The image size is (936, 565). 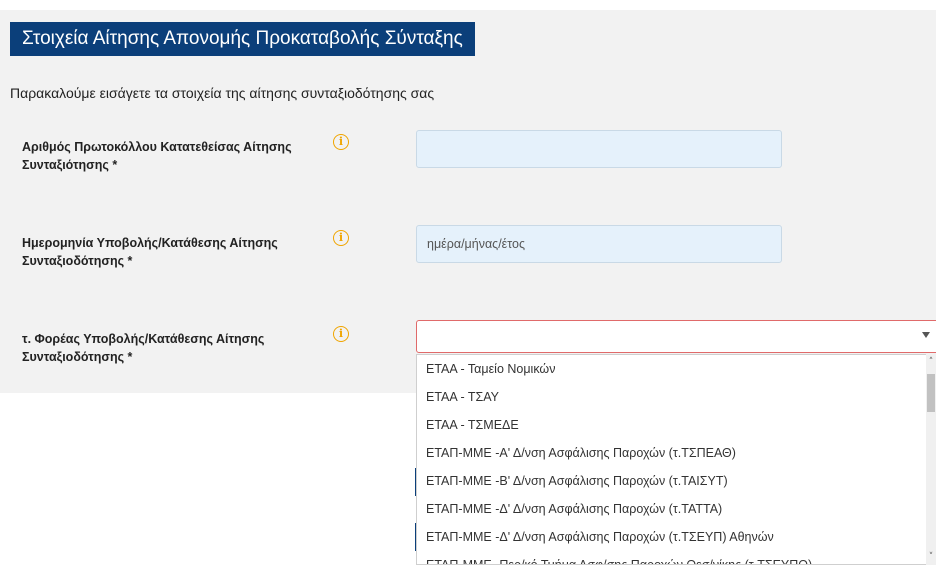 I want to click on dropdown-scrollbar: ˄ ˅, so click(x=931, y=459).